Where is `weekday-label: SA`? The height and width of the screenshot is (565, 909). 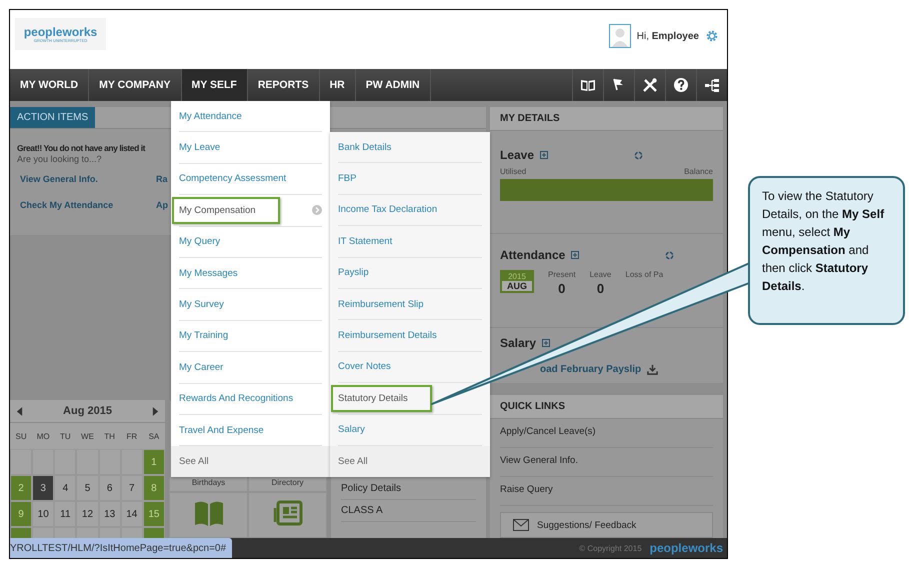 weekday-label: SA is located at coordinates (154, 436).